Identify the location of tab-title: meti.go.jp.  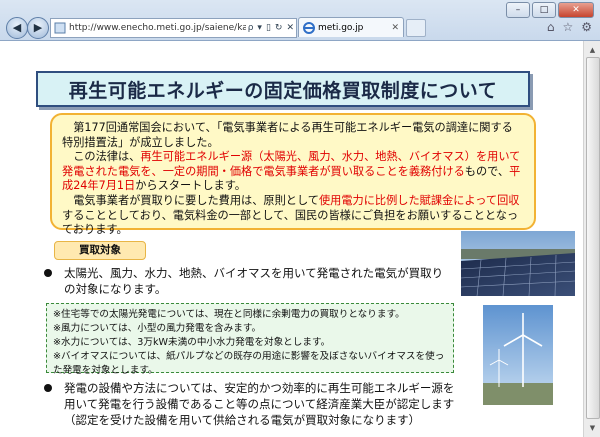
(341, 27).